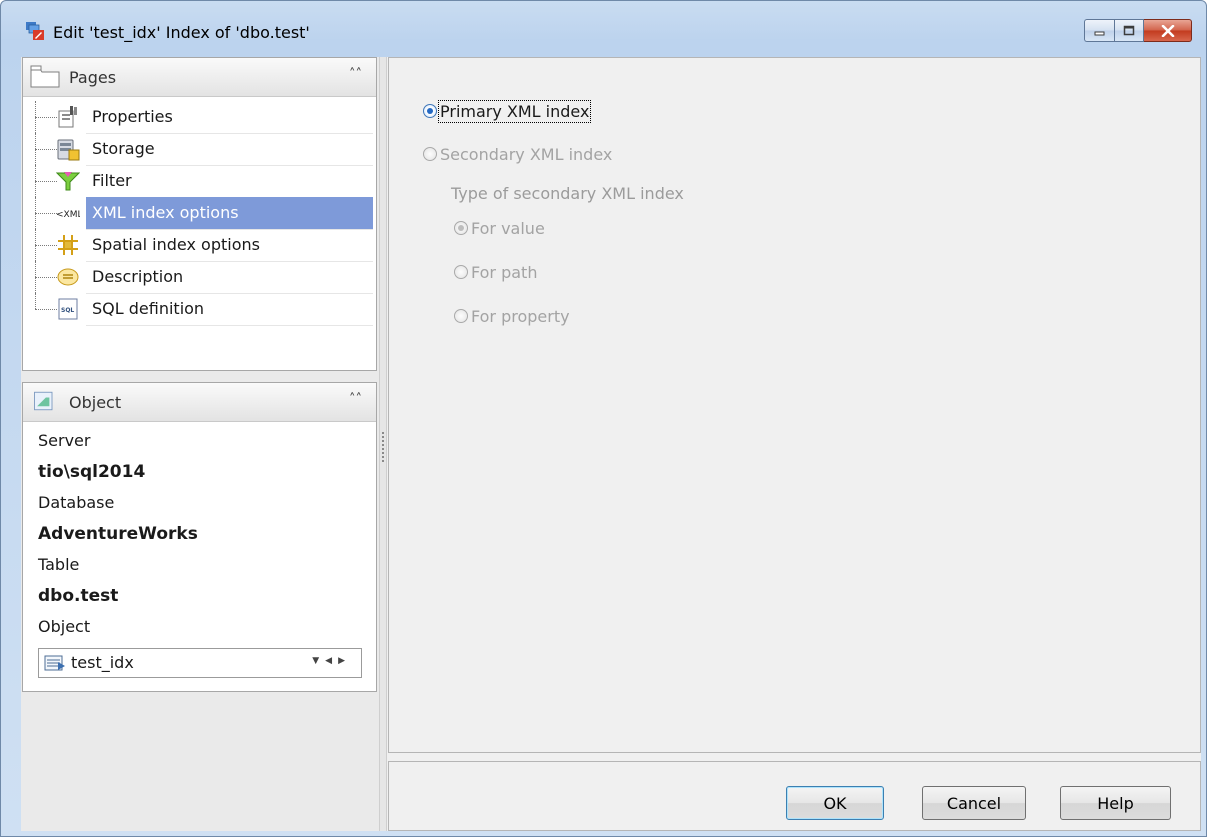  Describe the element at coordinates (45, 76) in the screenshot. I see `pages-folder-icon` at that location.